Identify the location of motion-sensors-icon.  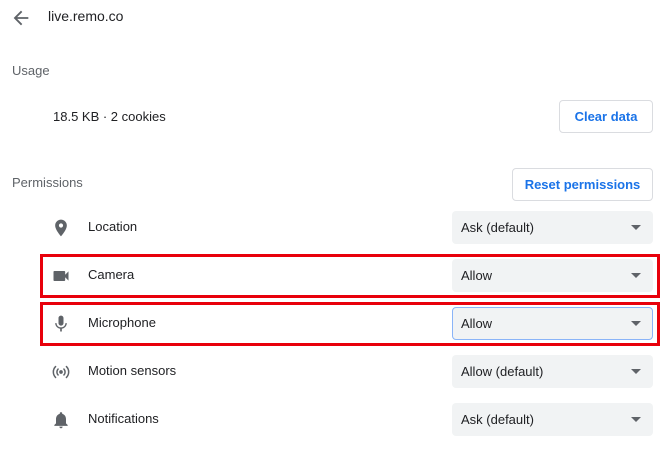
(61, 372).